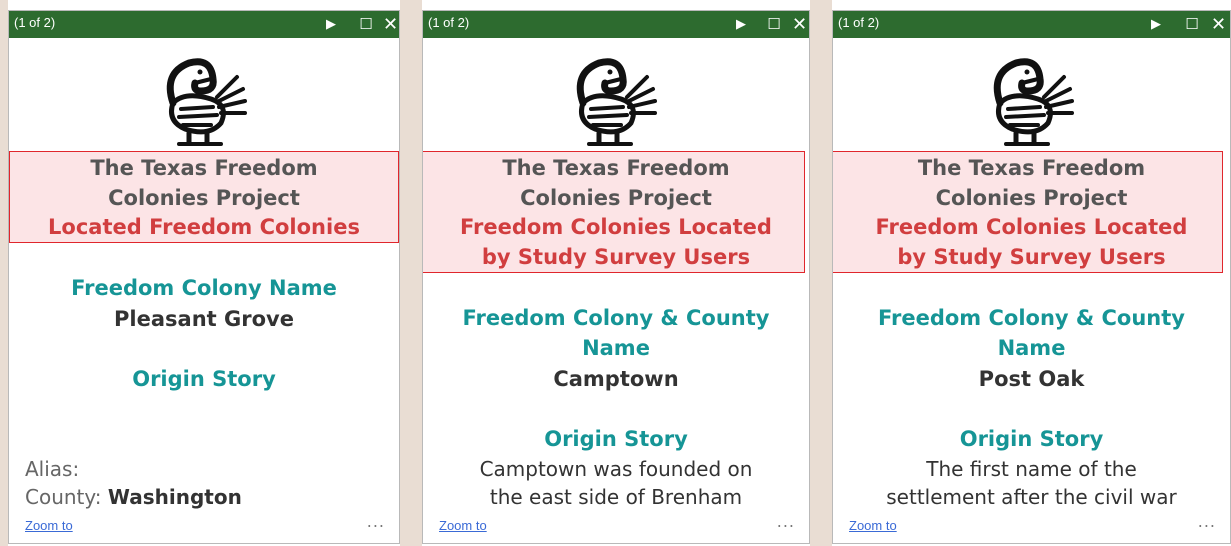 The height and width of the screenshot is (546, 1231). I want to click on county-row: County: Washington, so click(133, 497).